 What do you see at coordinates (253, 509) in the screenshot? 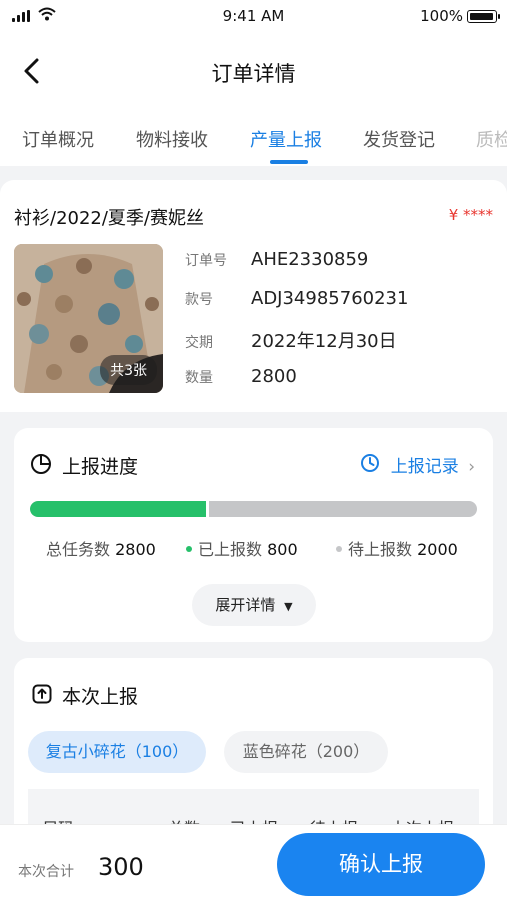
I see `progress-bar` at bounding box center [253, 509].